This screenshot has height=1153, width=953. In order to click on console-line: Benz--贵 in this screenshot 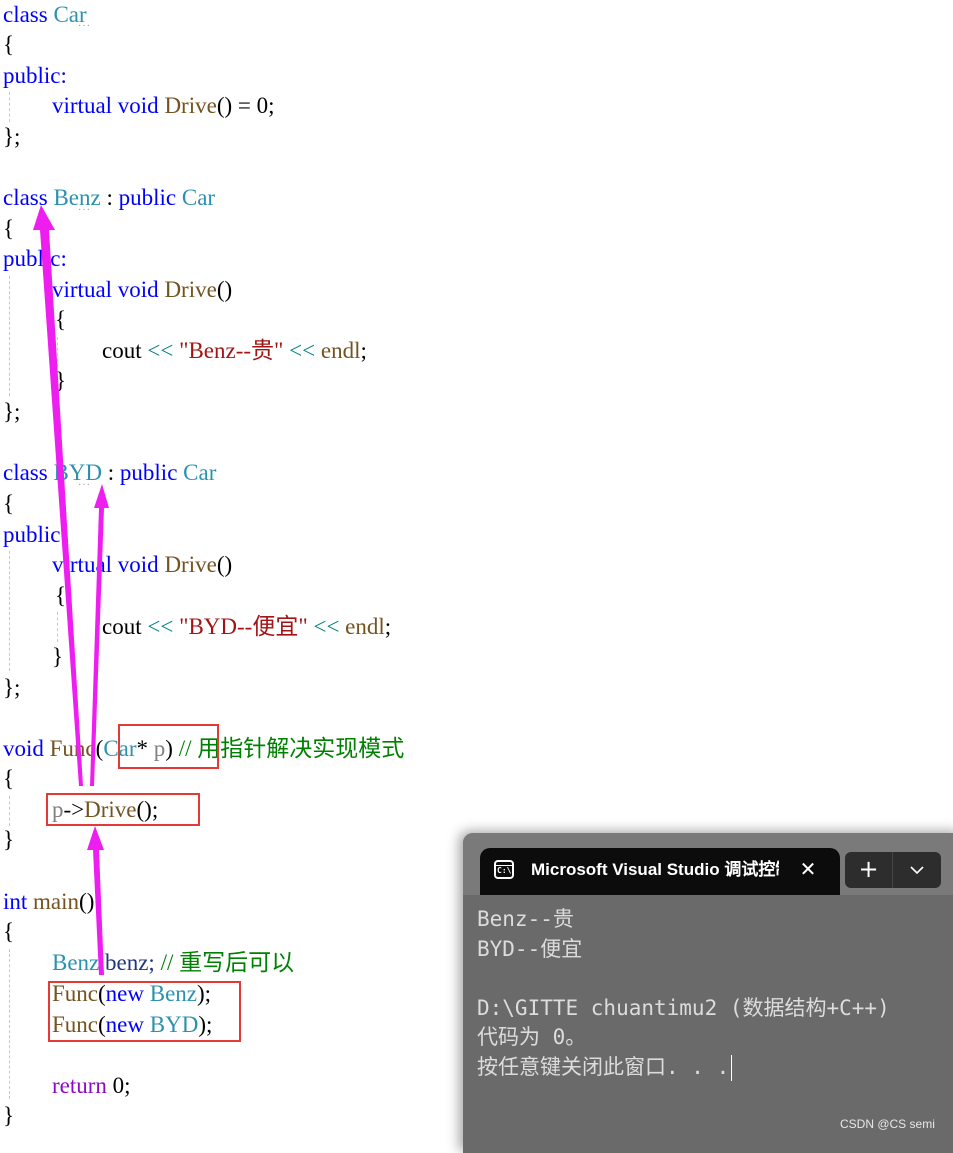, I will do `click(525, 919)`.